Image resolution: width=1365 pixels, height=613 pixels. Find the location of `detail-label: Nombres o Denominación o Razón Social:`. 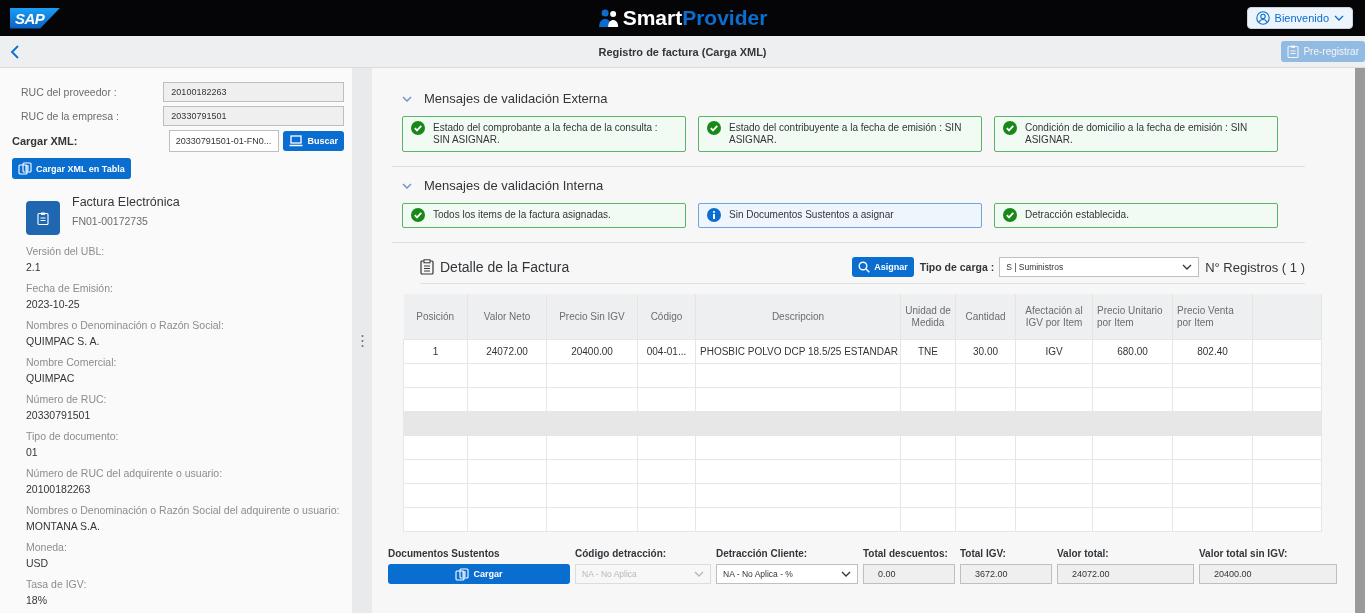

detail-label: Nombres o Denominación o Razón Social: is located at coordinates (125, 325).